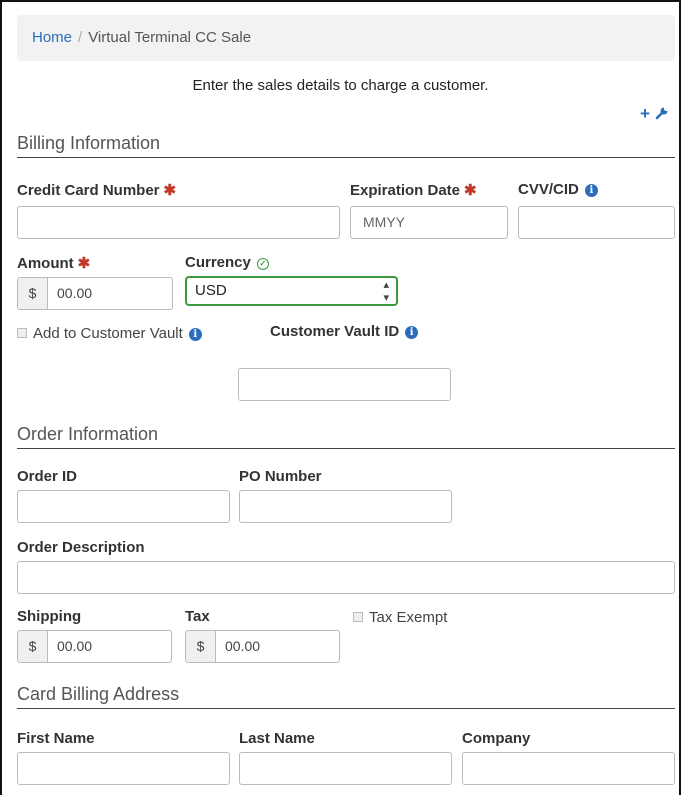 The image size is (681, 795). I want to click on order-description-label: Order Description, so click(81, 547).